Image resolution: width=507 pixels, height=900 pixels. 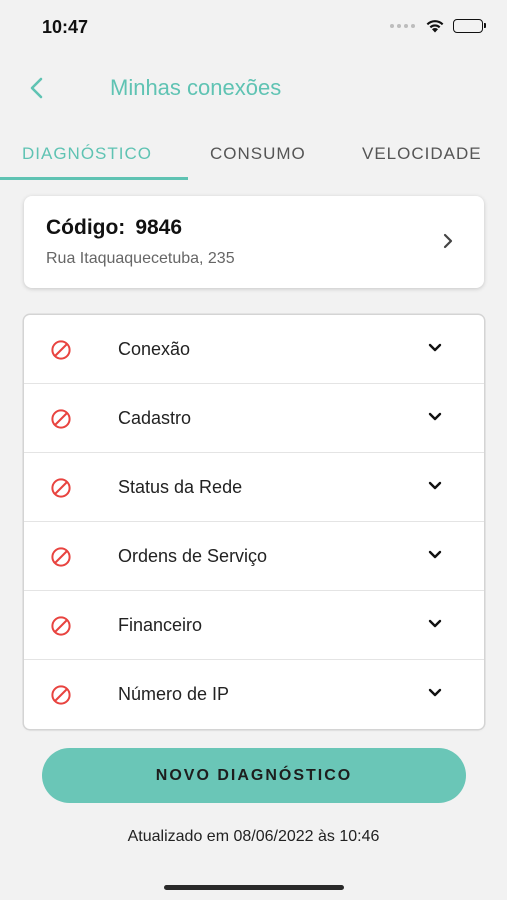 What do you see at coordinates (86, 227) in the screenshot?
I see `contract-code-label: Código:` at bounding box center [86, 227].